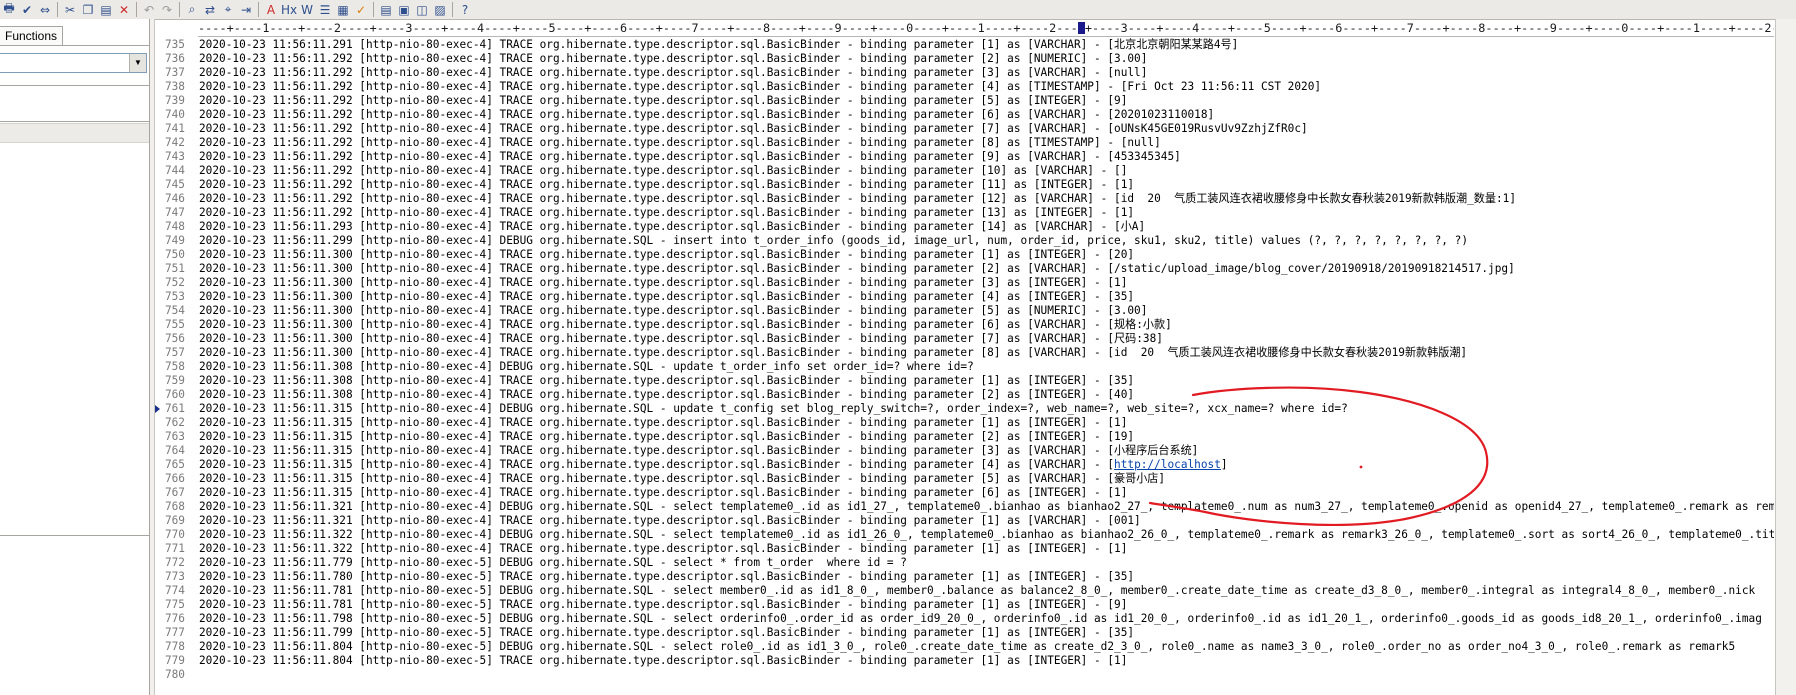 Image resolution: width=1796 pixels, height=695 pixels. I want to click on hex-icon: Hx, so click(289, 9).